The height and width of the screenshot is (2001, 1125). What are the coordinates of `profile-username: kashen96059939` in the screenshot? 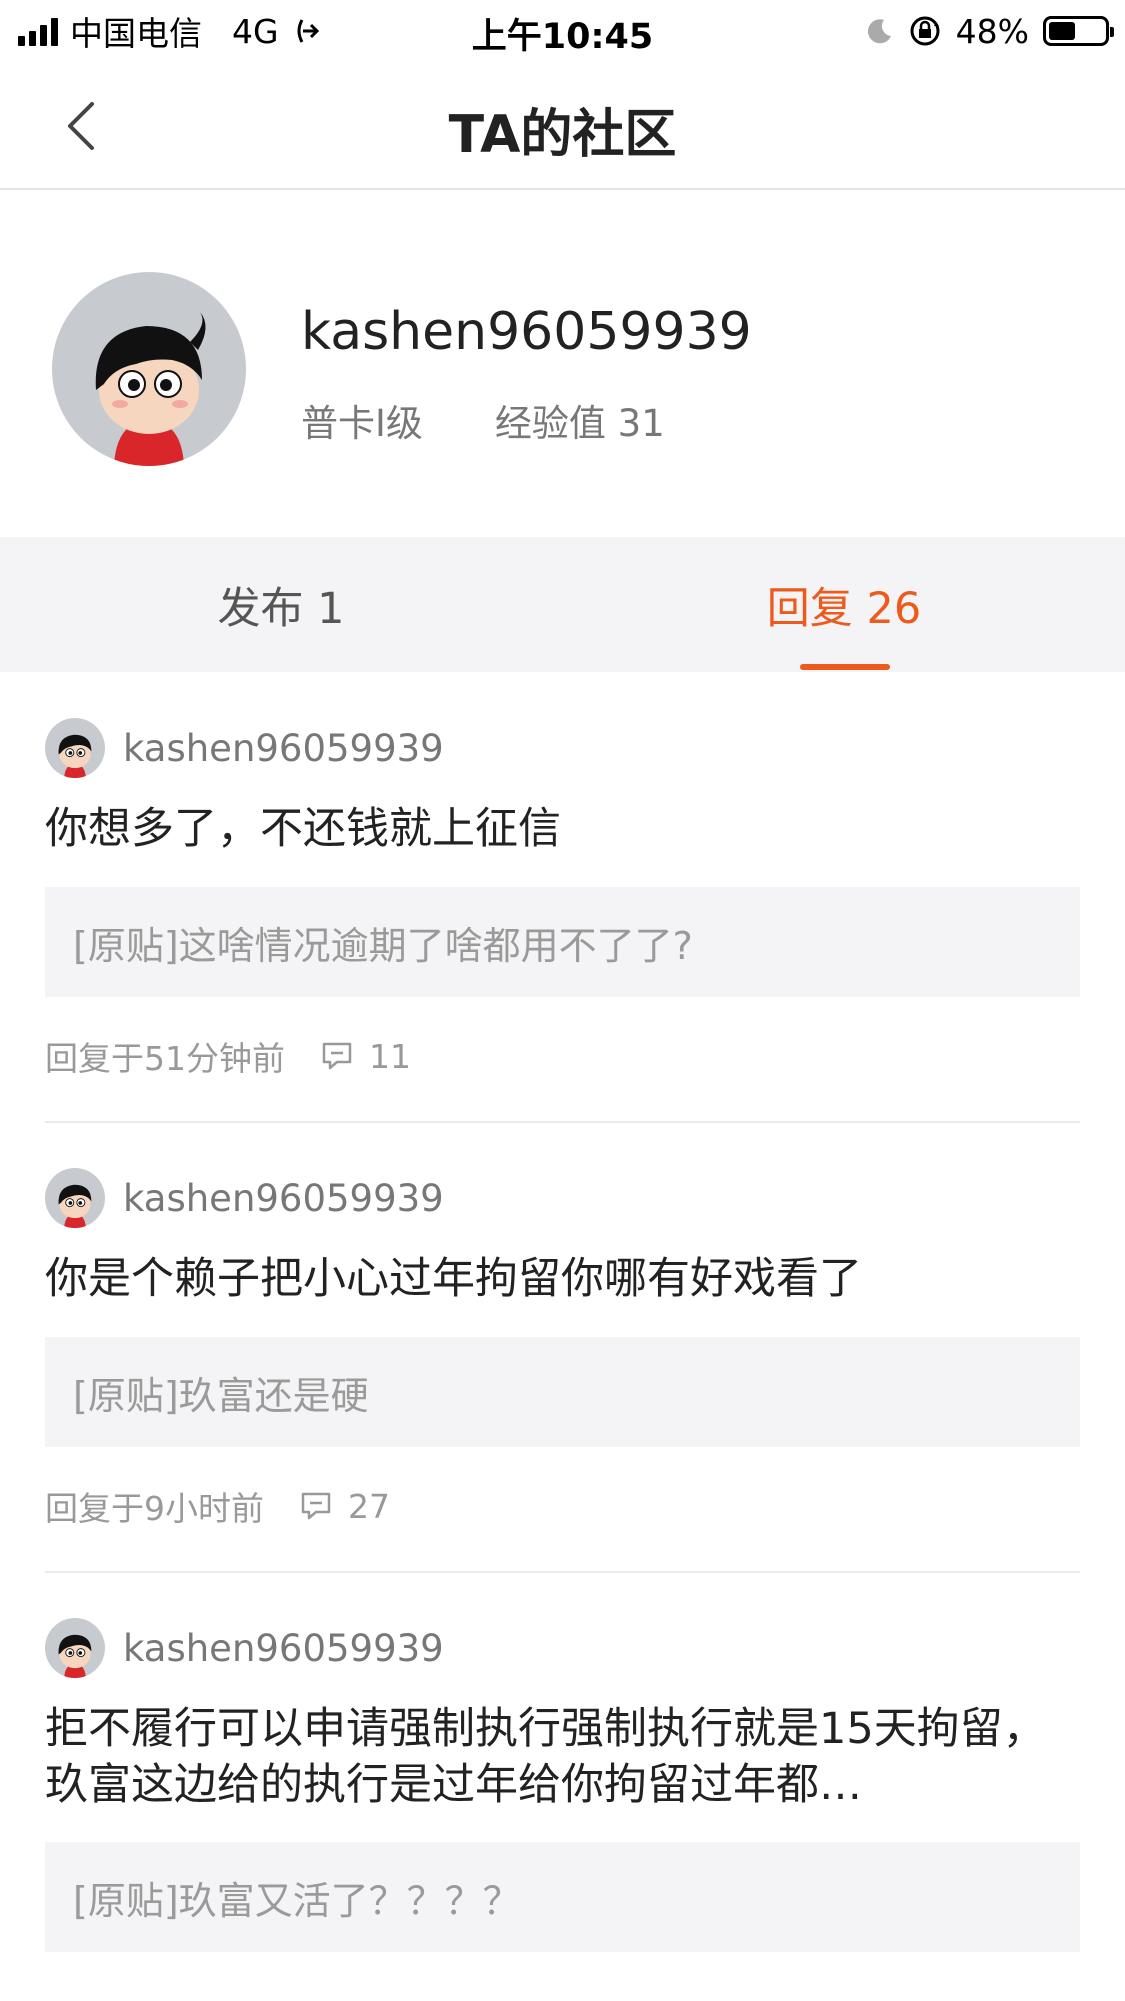 It's located at (526, 332).